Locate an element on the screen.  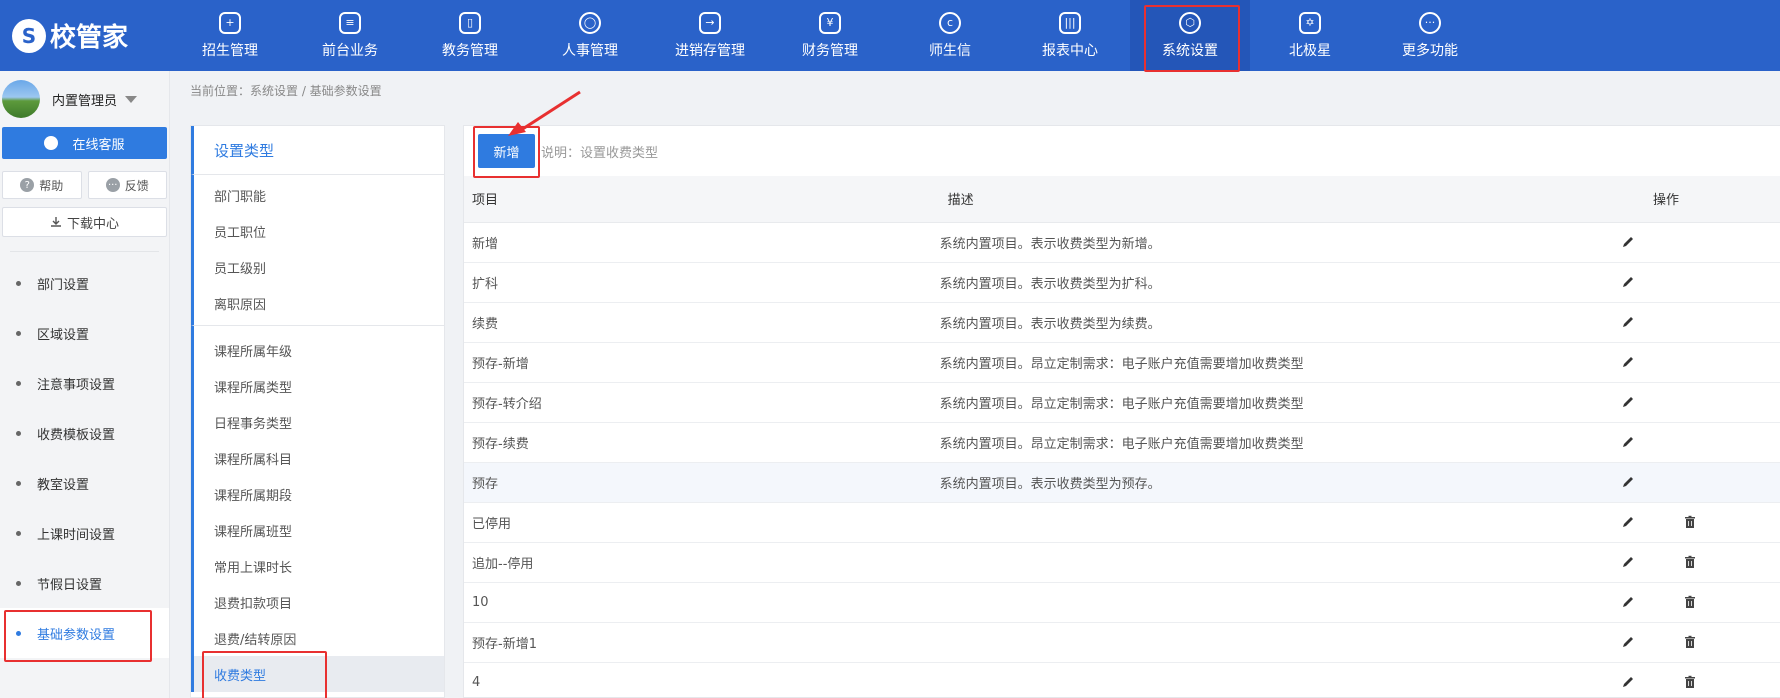
book-icon: ▯ is located at coordinates (470, 22).